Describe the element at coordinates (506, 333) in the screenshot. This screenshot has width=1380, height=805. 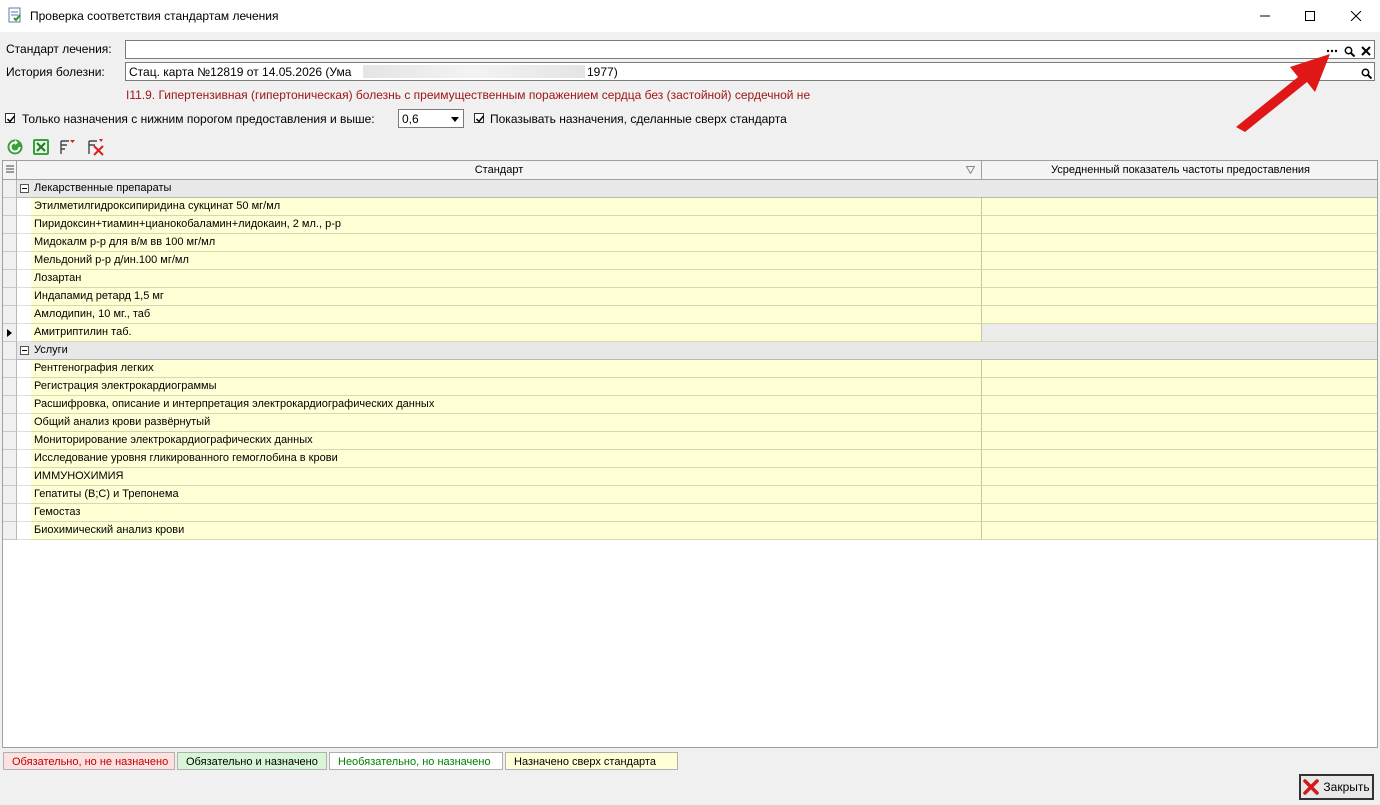
I see `cell-standard: Амитриптилин таб.` at that location.